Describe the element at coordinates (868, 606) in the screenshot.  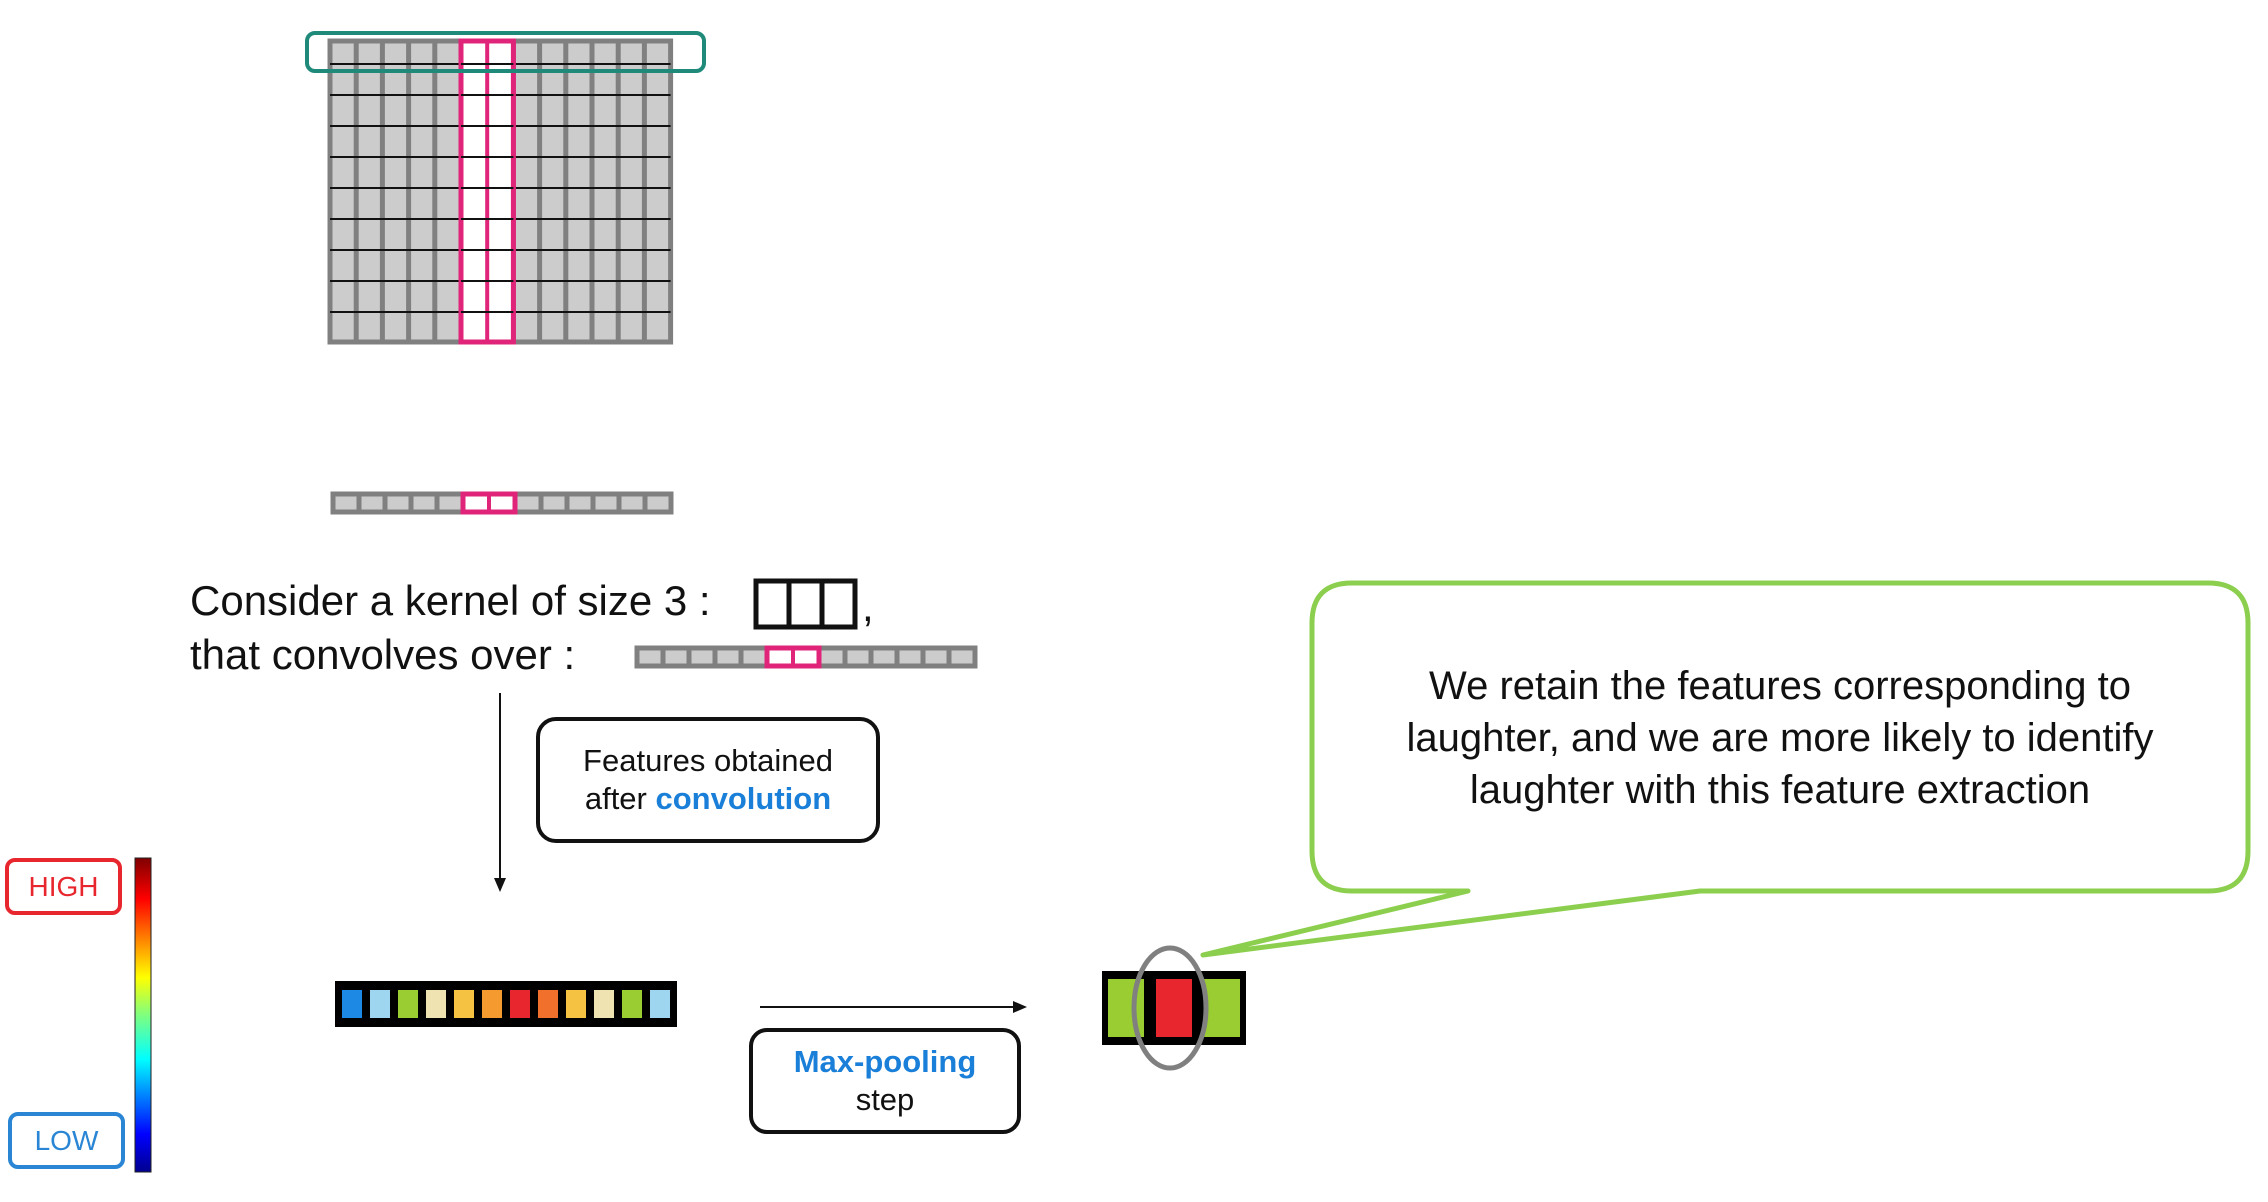
I see `kernel-comma: ,` at that location.